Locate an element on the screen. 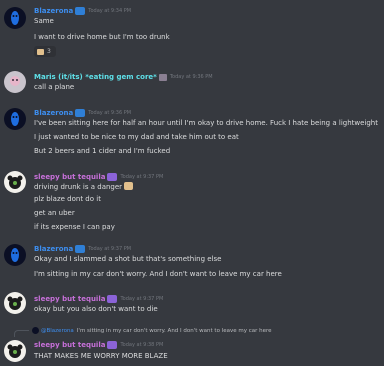 This screenshot has height=366, width=384. message-text: But 2 beers and 1 cider and I'm fucked is located at coordinates (102, 151).